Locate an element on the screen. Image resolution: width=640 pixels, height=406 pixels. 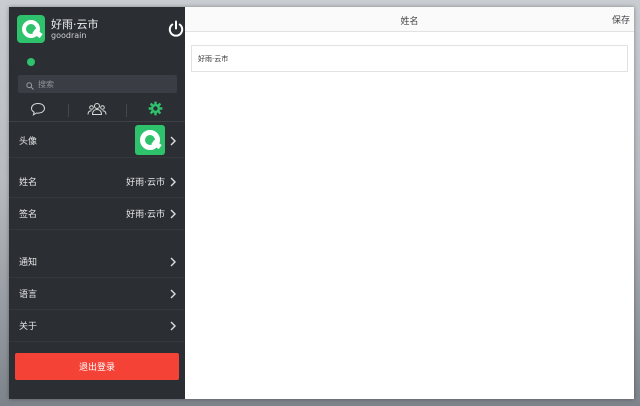
avatar is located at coordinates (150, 140).